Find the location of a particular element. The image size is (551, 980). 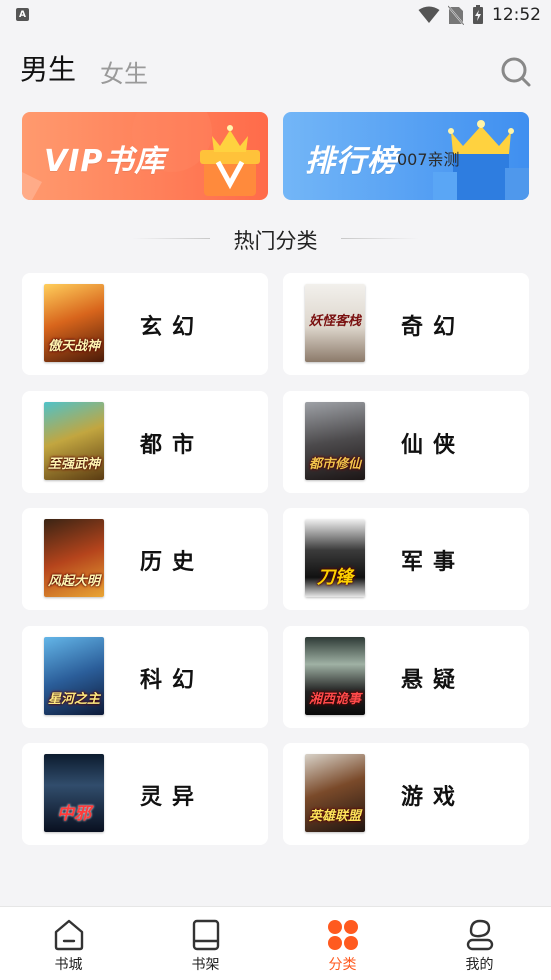

category-name: 都市 is located at coordinates (172, 445).